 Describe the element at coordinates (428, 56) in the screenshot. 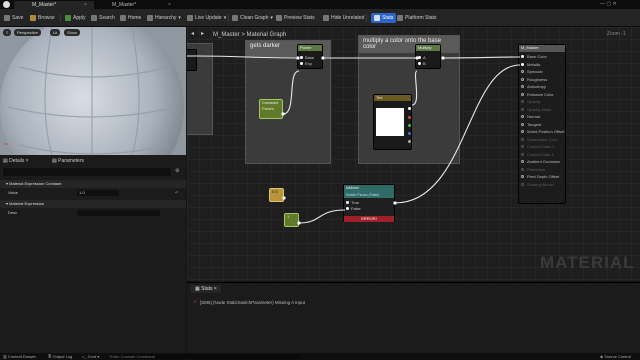

I see `multiply-node: Multiply A B` at that location.